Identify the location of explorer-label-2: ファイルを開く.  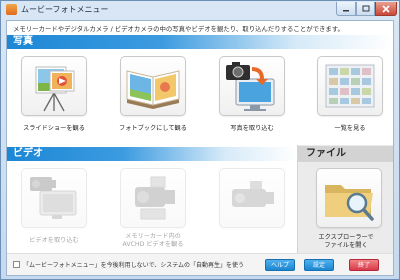
(346, 245).